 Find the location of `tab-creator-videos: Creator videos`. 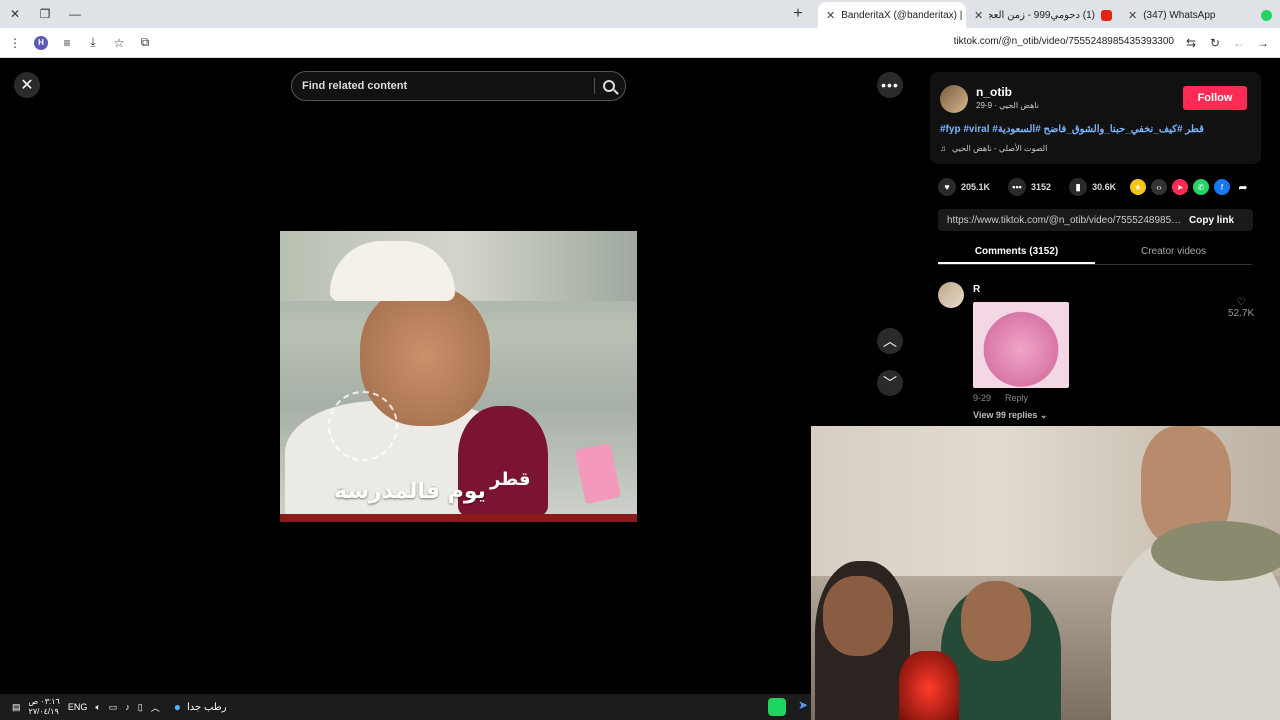

tab-creator-videos: Creator videos is located at coordinates (1173, 252).